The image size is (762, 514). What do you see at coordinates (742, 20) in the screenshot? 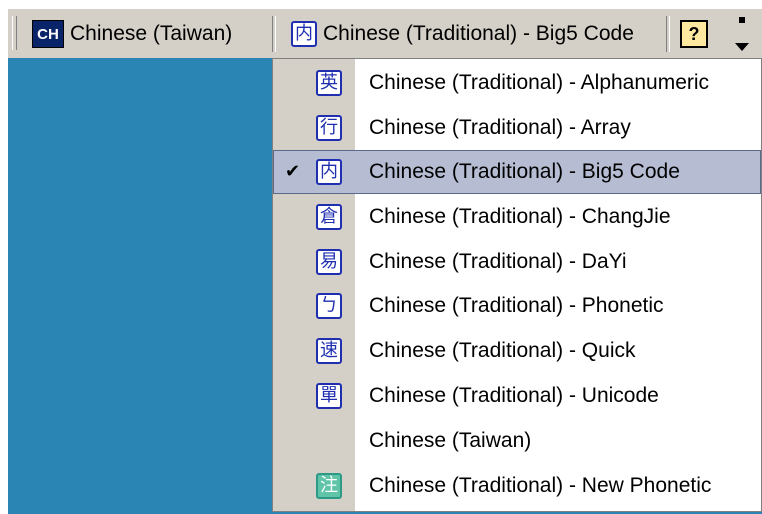
I see `options-dot-icon` at bounding box center [742, 20].